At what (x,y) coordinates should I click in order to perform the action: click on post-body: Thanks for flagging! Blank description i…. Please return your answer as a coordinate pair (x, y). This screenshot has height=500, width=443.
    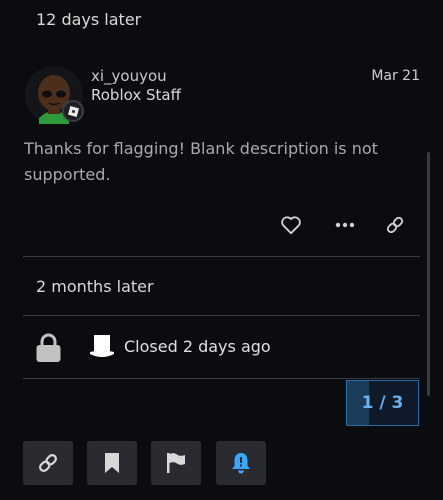
    Looking at the image, I should click on (201, 161).